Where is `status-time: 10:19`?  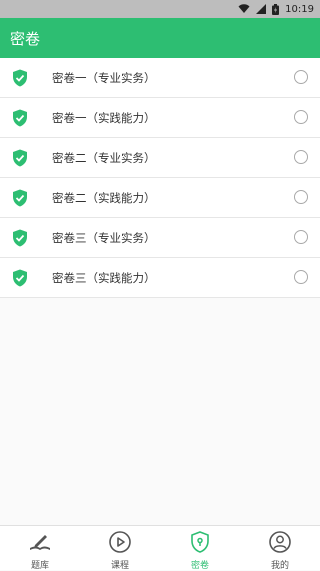 status-time: 10:19 is located at coordinates (299, 9).